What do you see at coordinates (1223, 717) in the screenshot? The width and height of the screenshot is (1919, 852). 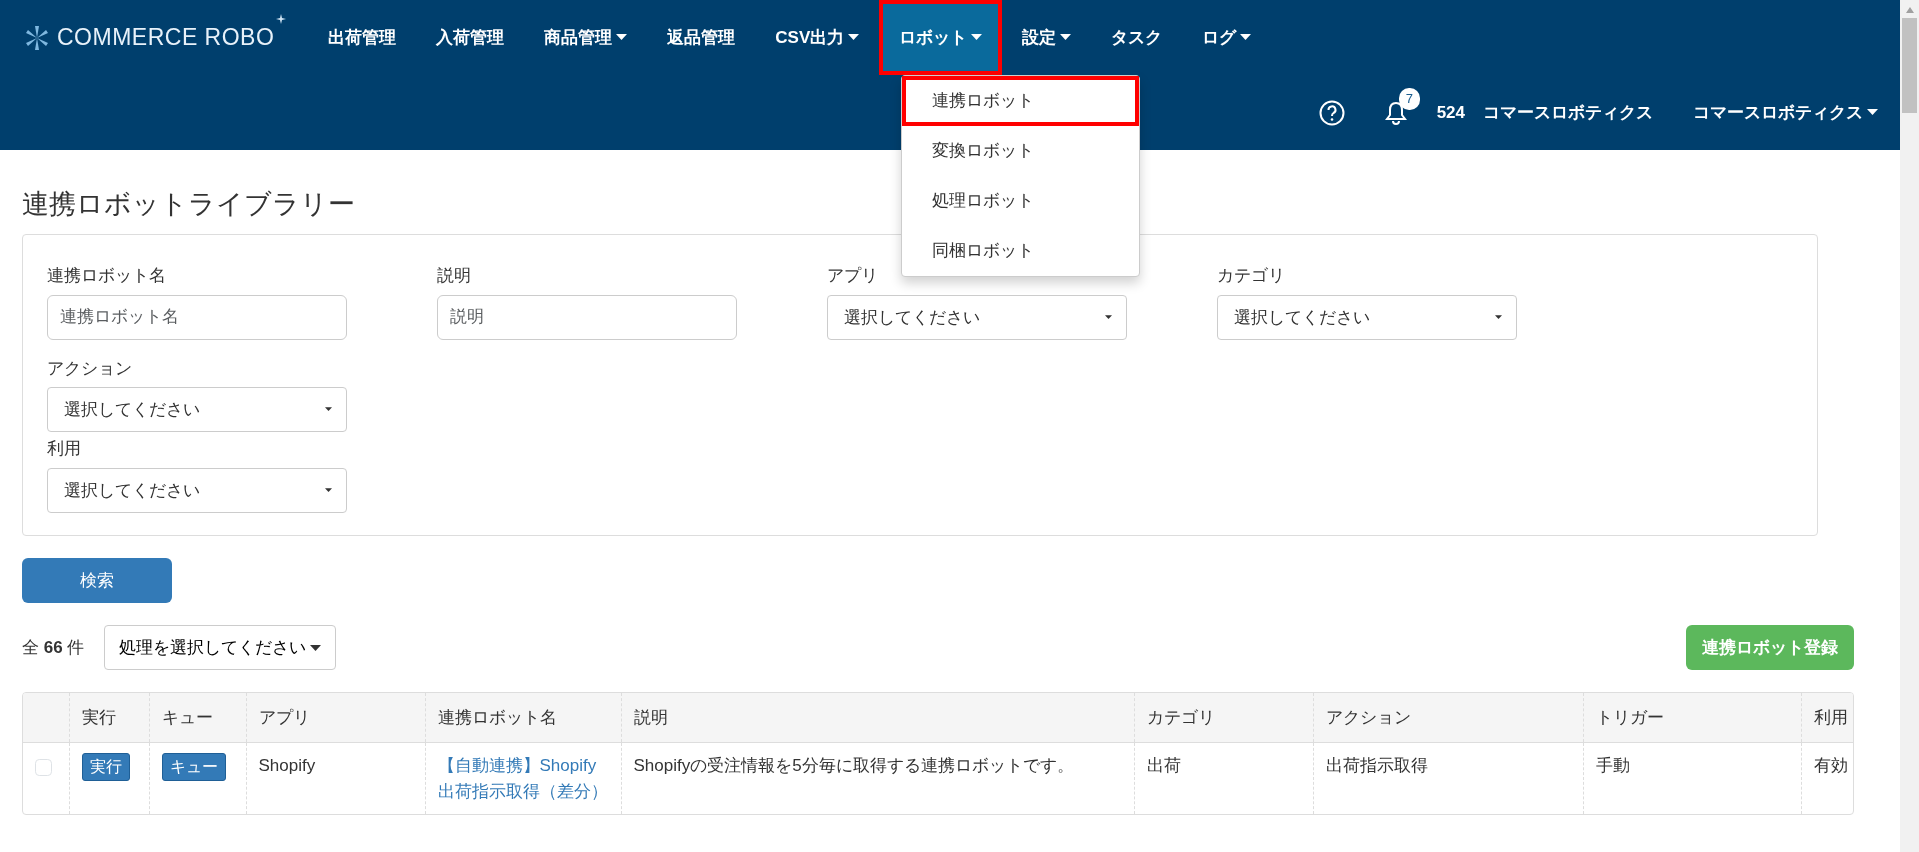 I see `column-header: カテゴリ` at bounding box center [1223, 717].